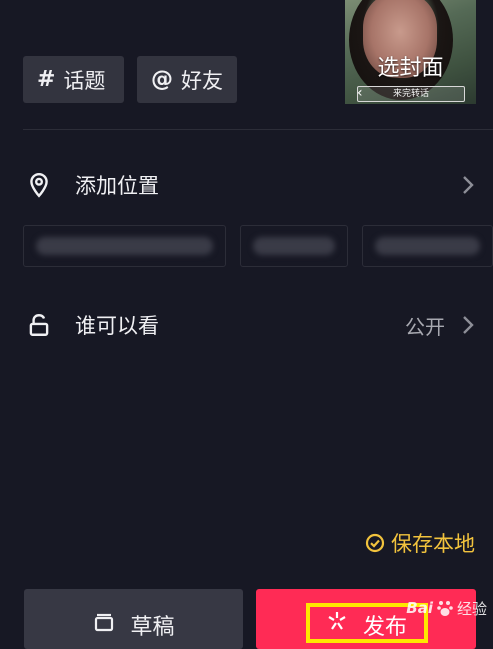 The image size is (493, 649). I want to click on mention-friend-chip: @ 好友, so click(187, 79).